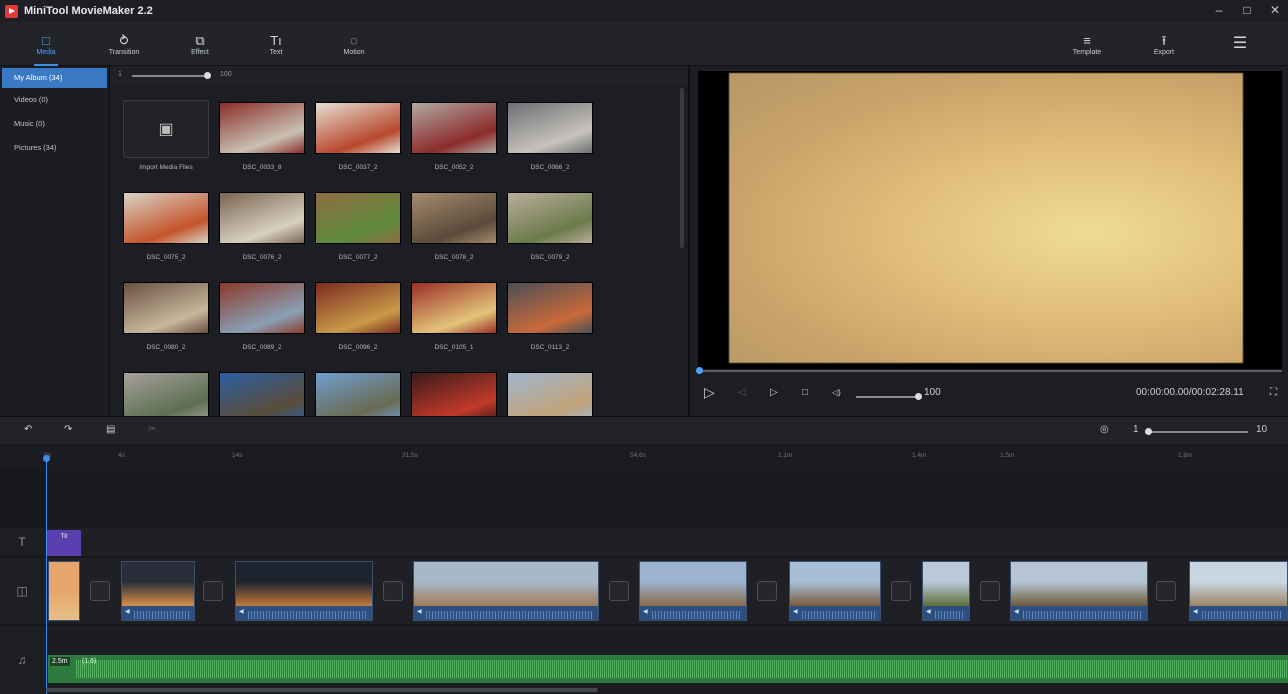  What do you see at coordinates (1164, 44) in the screenshot?
I see `export-button: ⭱ Export` at bounding box center [1164, 44].